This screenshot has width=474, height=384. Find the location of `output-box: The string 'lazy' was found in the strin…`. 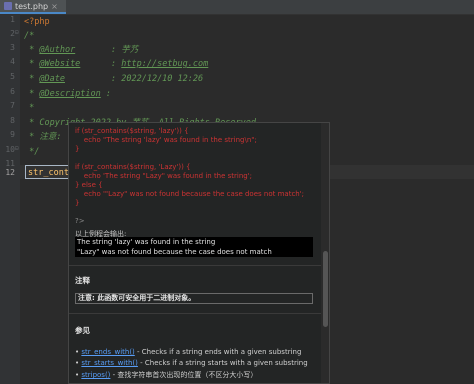

output-box: The string 'lazy' was found in the strin… is located at coordinates (194, 247).